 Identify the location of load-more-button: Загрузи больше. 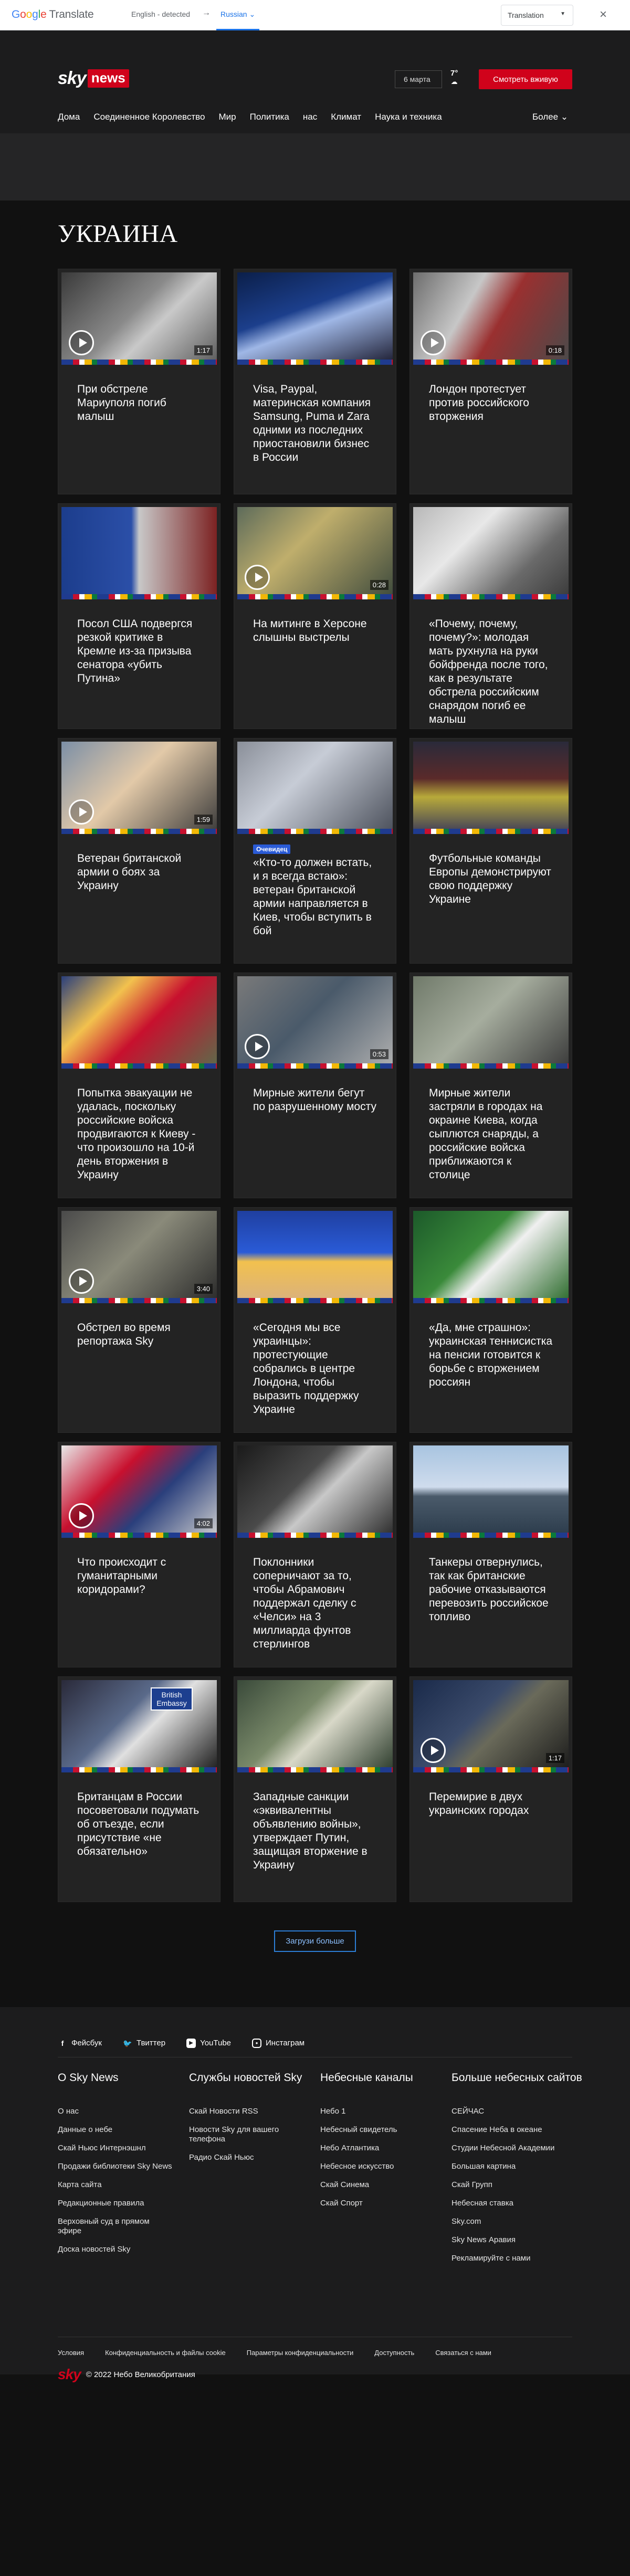
(315, 1941).